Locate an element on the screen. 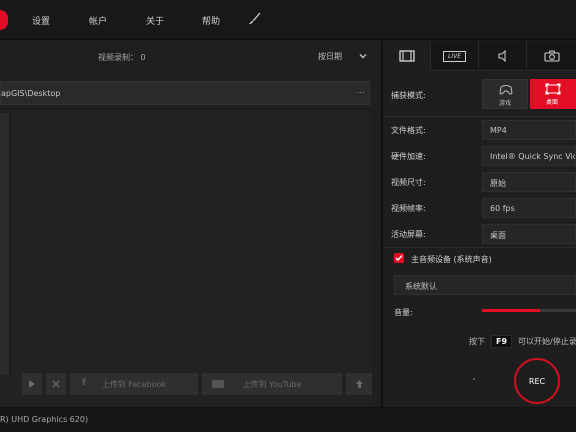 Image resolution: width=576 pixels, height=432 pixels. film-icon is located at coordinates (406, 56).